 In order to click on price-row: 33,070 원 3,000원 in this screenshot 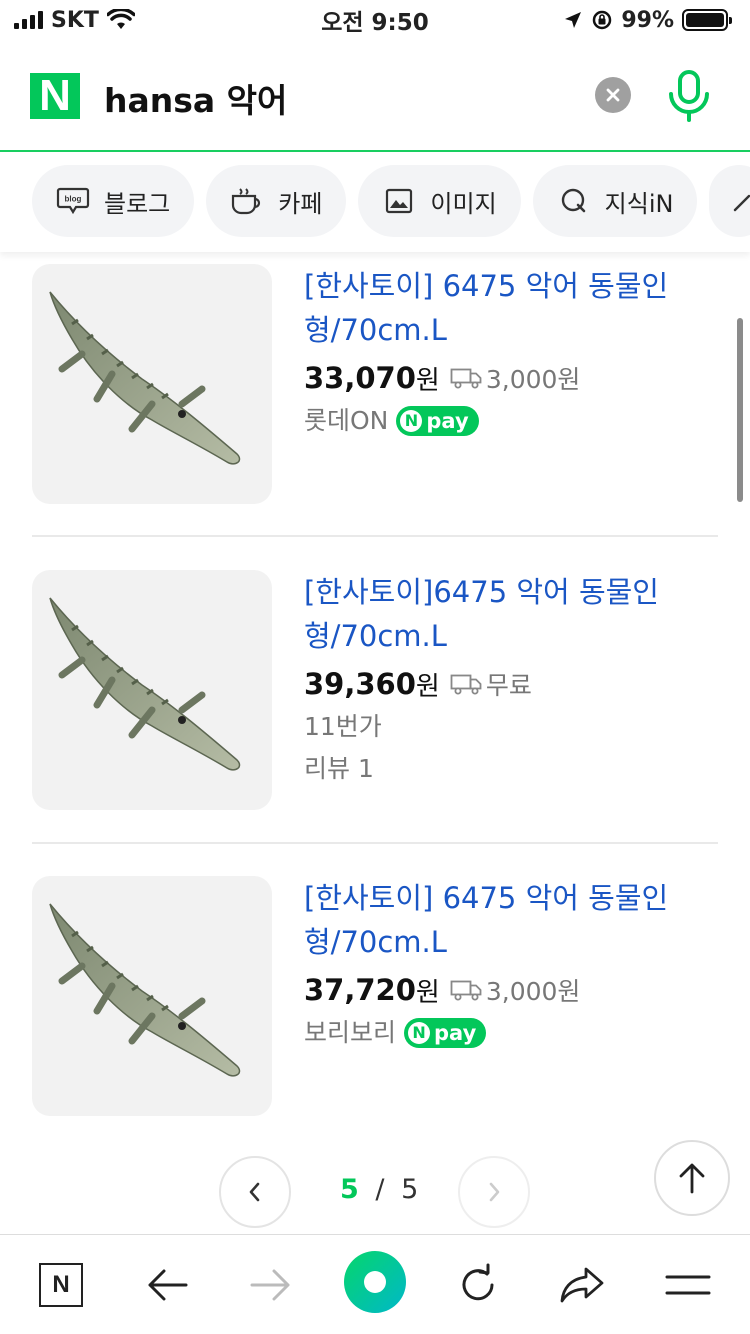, I will do `click(514, 378)`.